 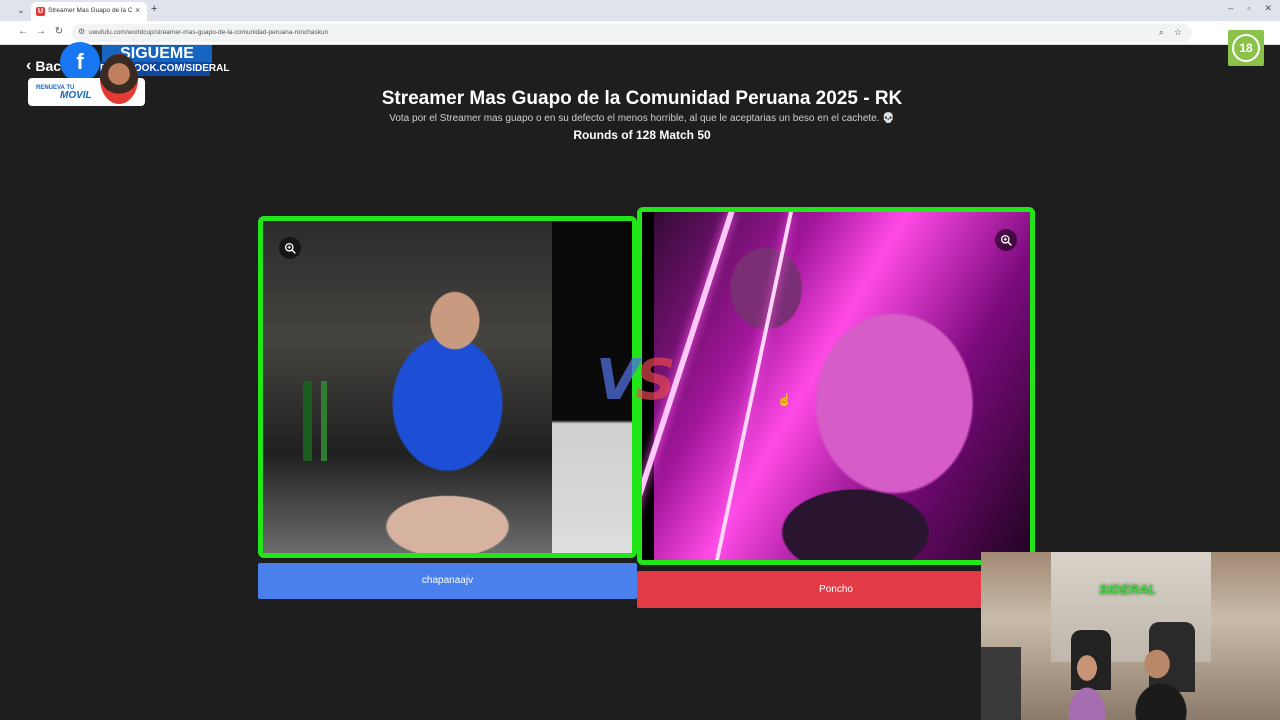 What do you see at coordinates (80, 62) in the screenshot?
I see `facebook-icon: f` at bounding box center [80, 62].